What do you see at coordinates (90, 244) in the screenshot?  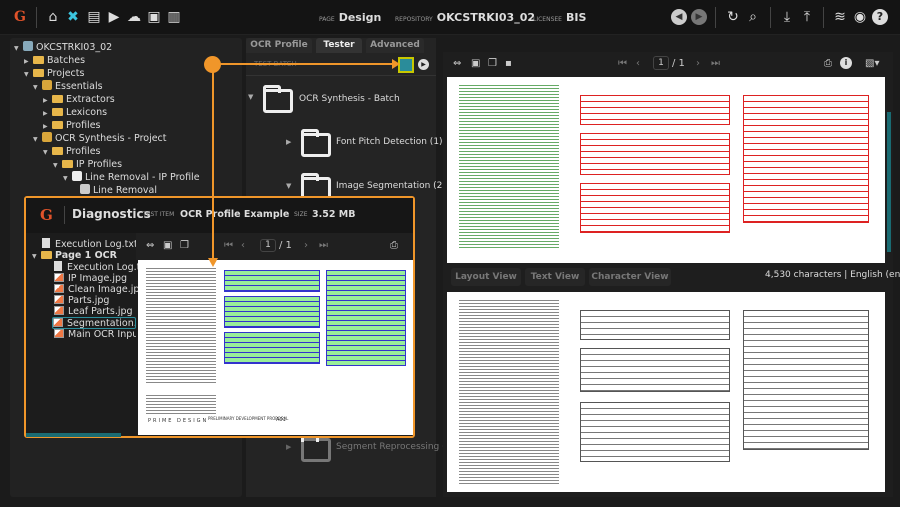 I see `file-execution-log: Execution Log.txt` at bounding box center [90, 244].